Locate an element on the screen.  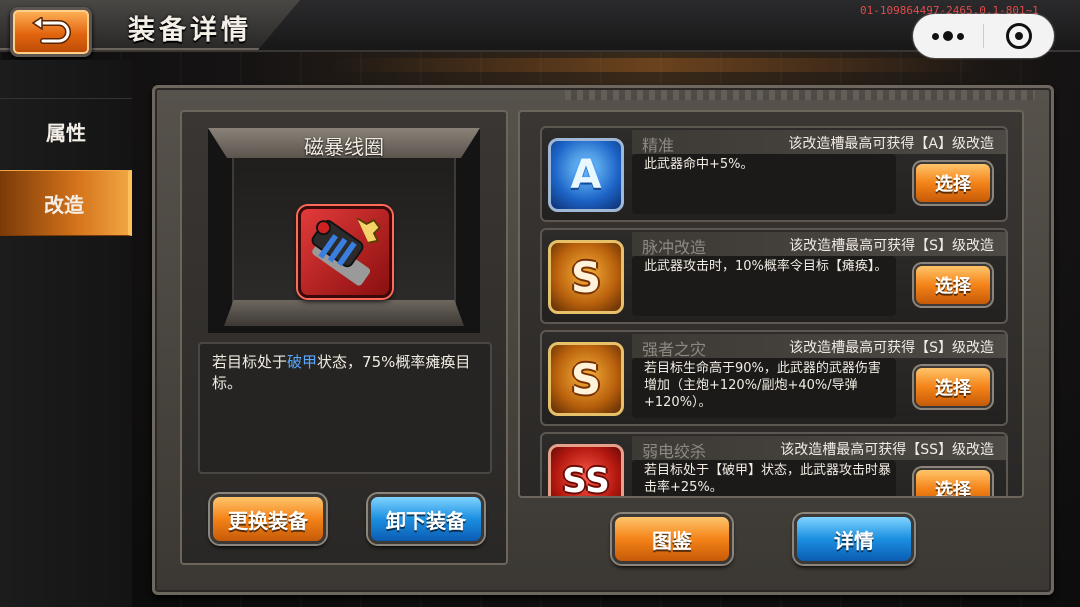
back-button is located at coordinates (51, 32).